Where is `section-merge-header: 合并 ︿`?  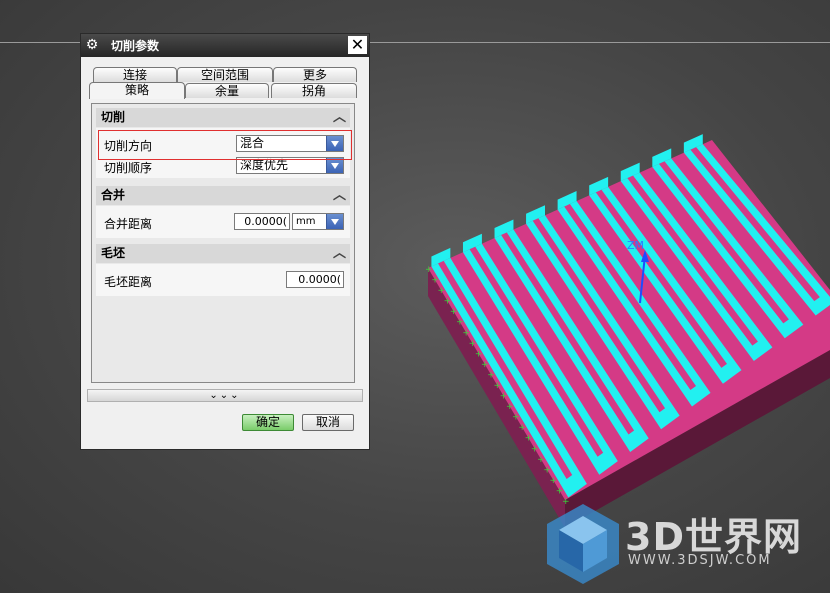 section-merge-header: 合并 ︿ is located at coordinates (223, 195).